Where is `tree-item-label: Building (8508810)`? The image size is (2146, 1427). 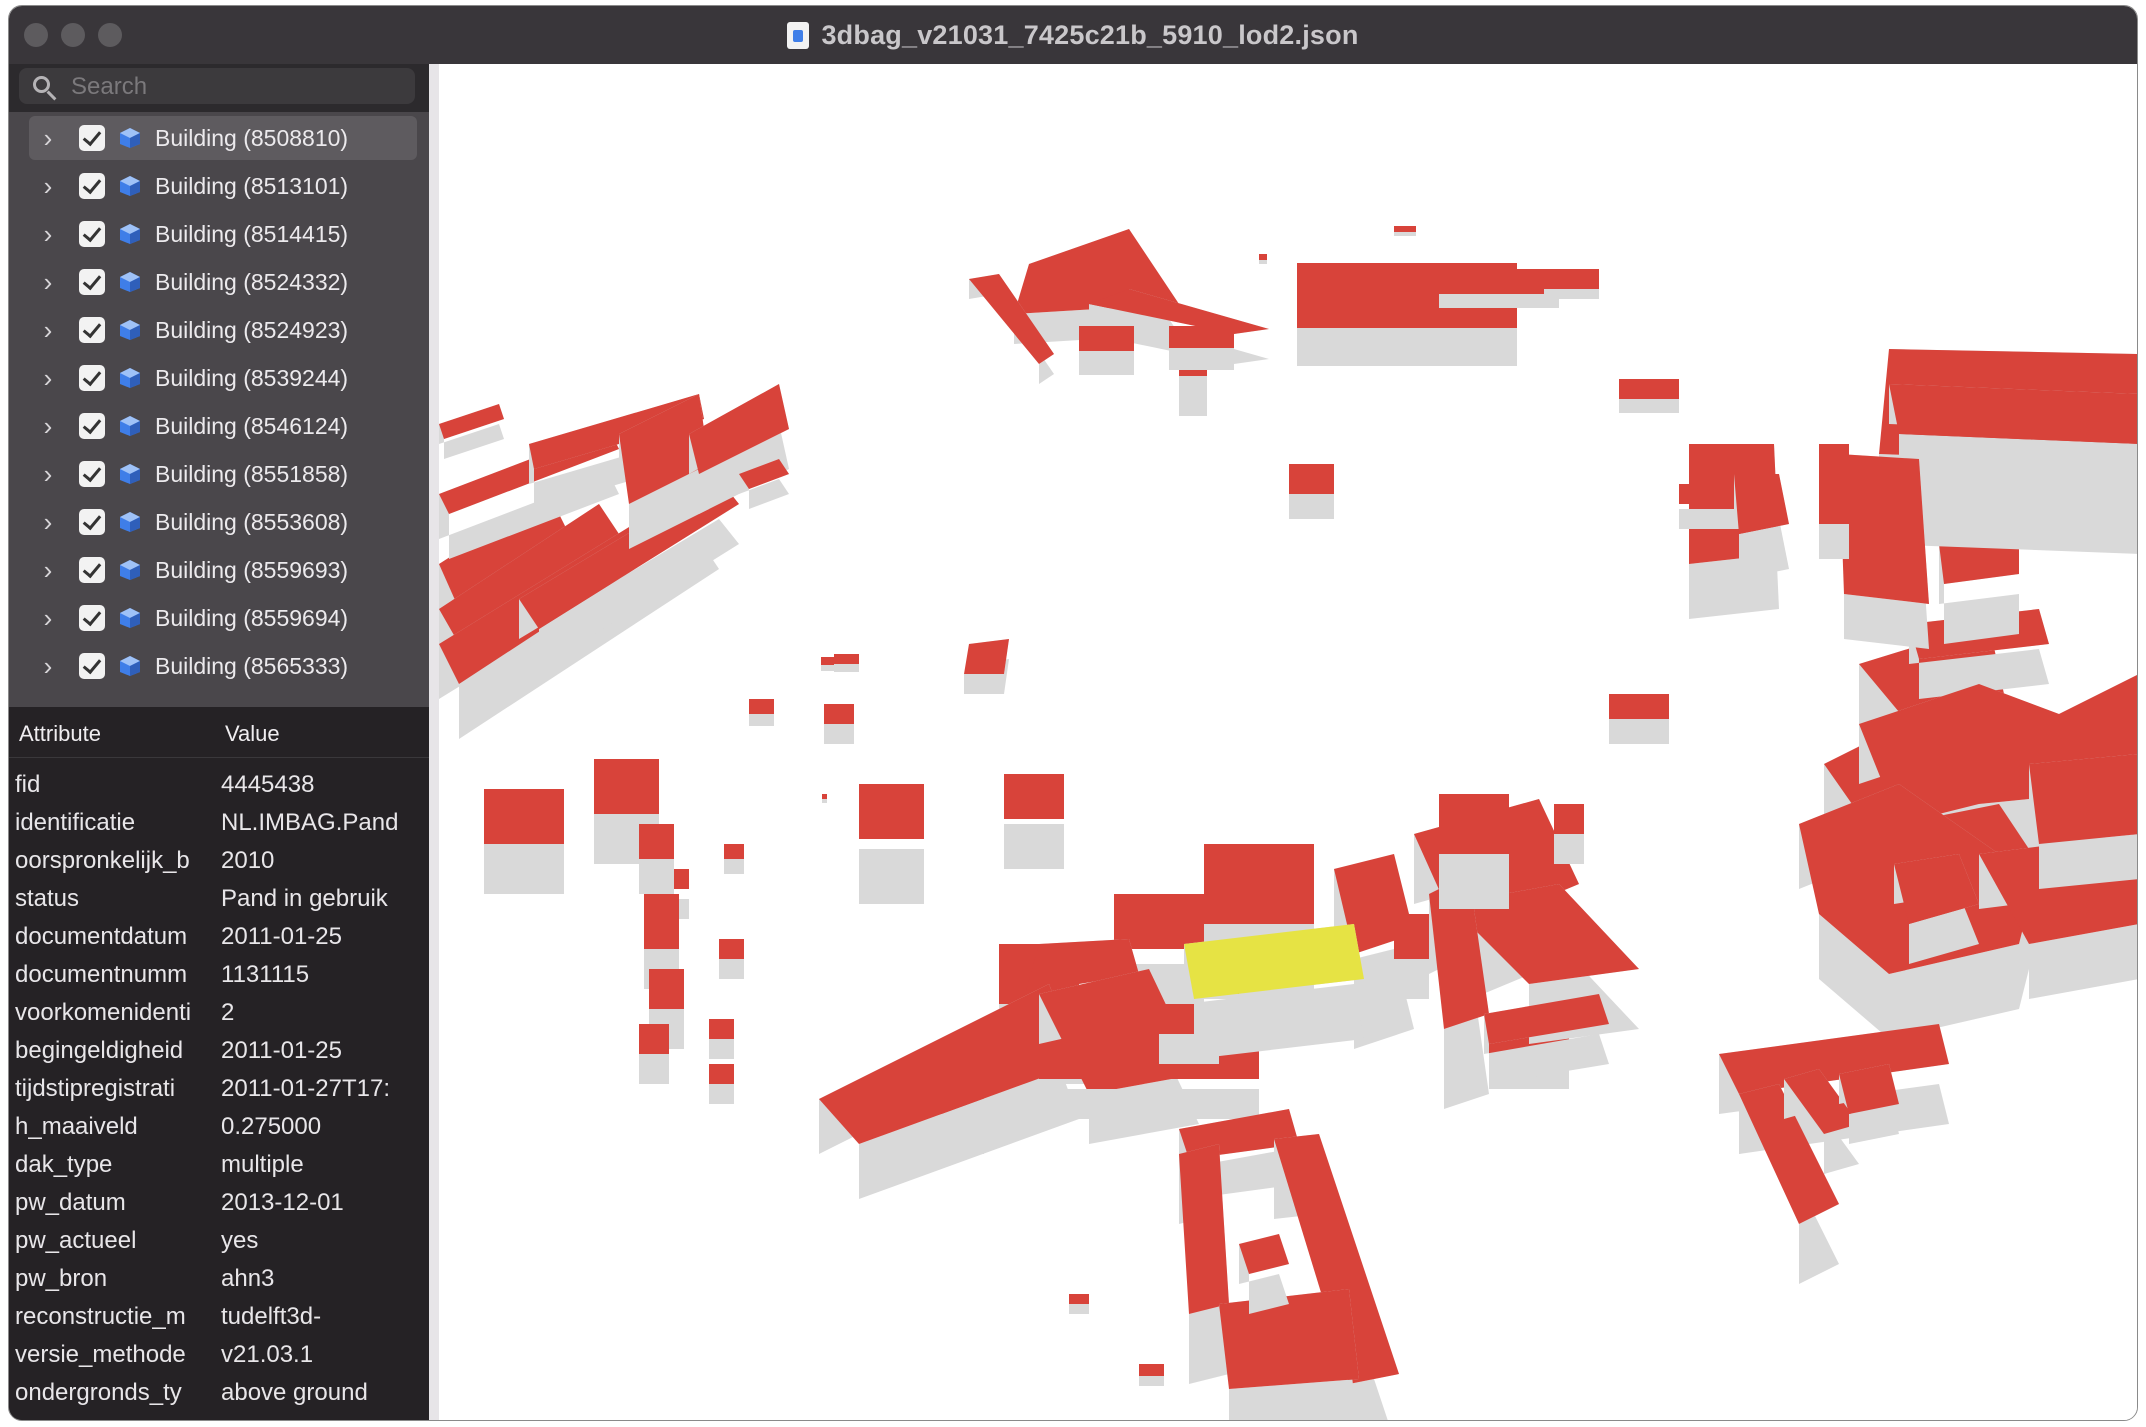 tree-item-label: Building (8508810) is located at coordinates (252, 137).